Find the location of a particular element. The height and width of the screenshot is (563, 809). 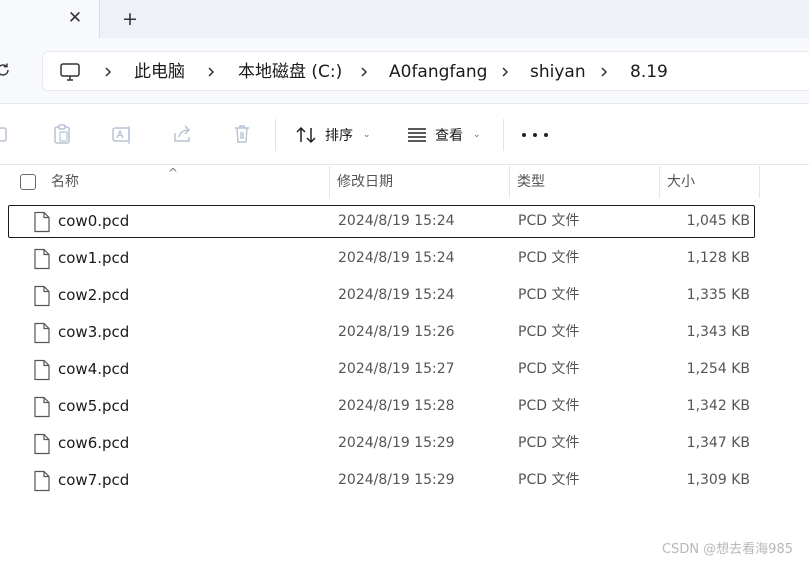

file-modified: 2024/8/19 15:26 is located at coordinates (396, 332).